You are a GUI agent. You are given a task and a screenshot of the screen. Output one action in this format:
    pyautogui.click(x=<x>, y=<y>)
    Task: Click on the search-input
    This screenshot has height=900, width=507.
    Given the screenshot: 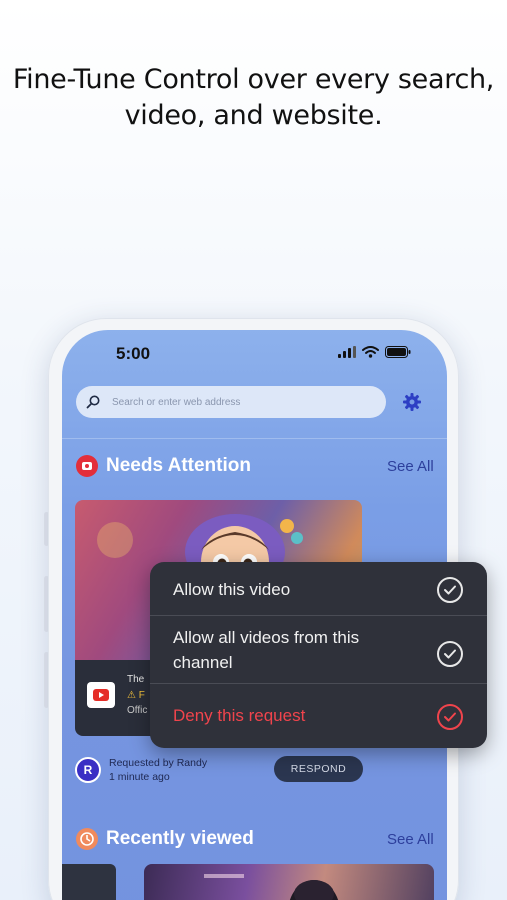 What is the action you would take?
    pyautogui.click(x=232, y=402)
    